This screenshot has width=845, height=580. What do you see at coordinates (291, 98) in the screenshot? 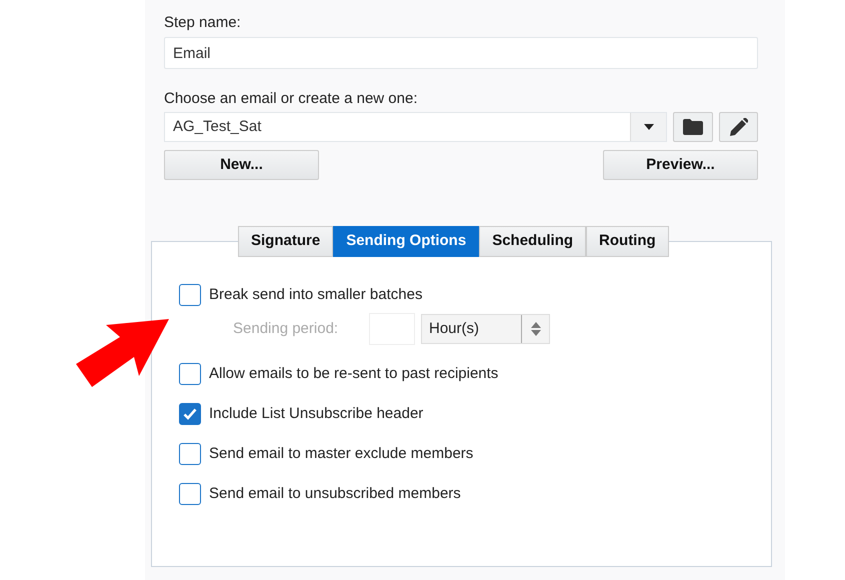
I see `field-label: Choose an email or create a new one:` at bounding box center [291, 98].